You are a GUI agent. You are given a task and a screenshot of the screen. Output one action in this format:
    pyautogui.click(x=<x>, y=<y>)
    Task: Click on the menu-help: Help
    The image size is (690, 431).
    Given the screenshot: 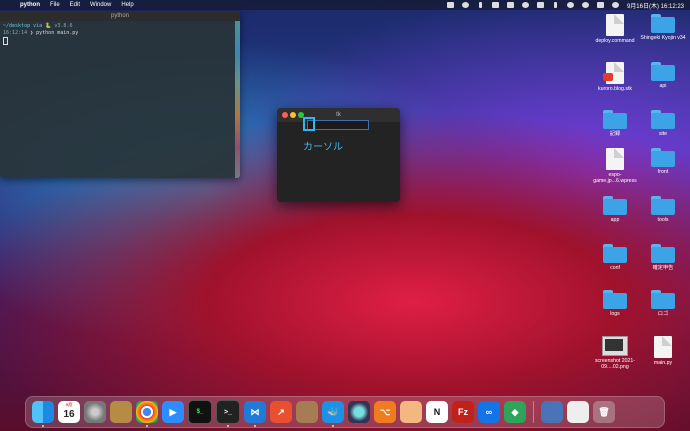 What is the action you would take?
    pyautogui.click(x=127, y=5)
    